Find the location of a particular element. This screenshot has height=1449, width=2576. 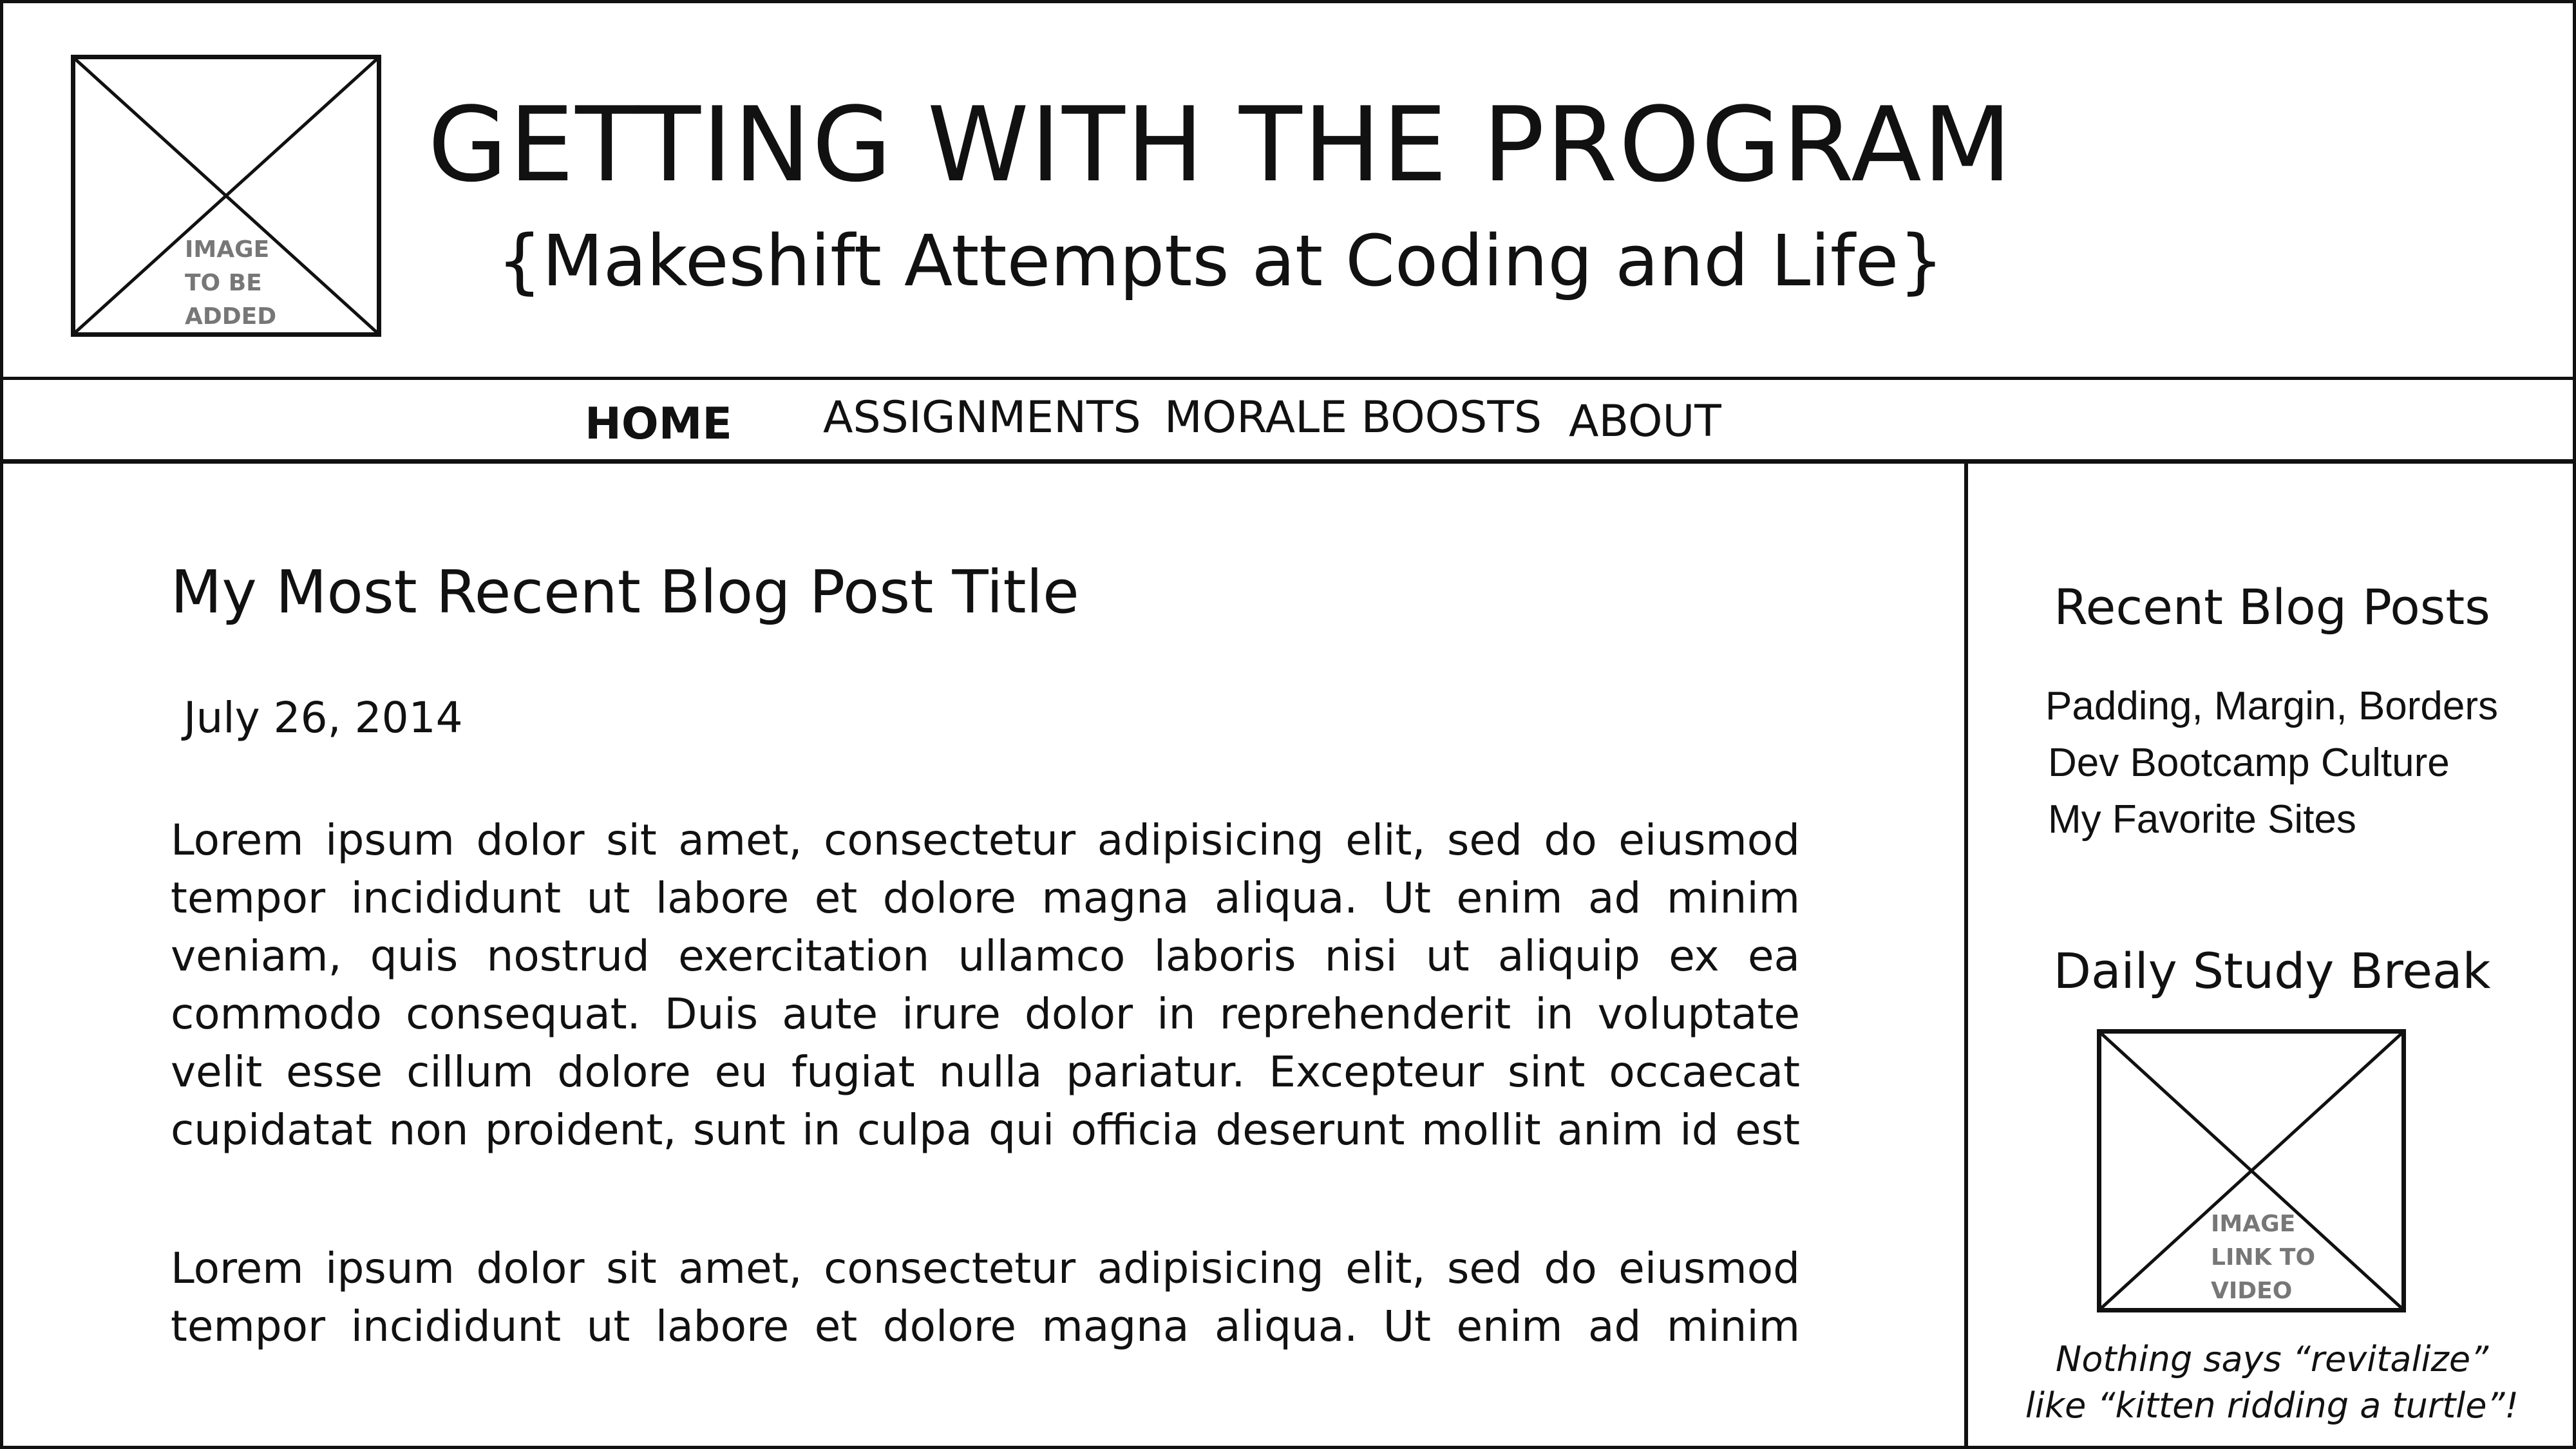

recent-posts-heading: Recent Blog Posts is located at coordinates (2272, 607).